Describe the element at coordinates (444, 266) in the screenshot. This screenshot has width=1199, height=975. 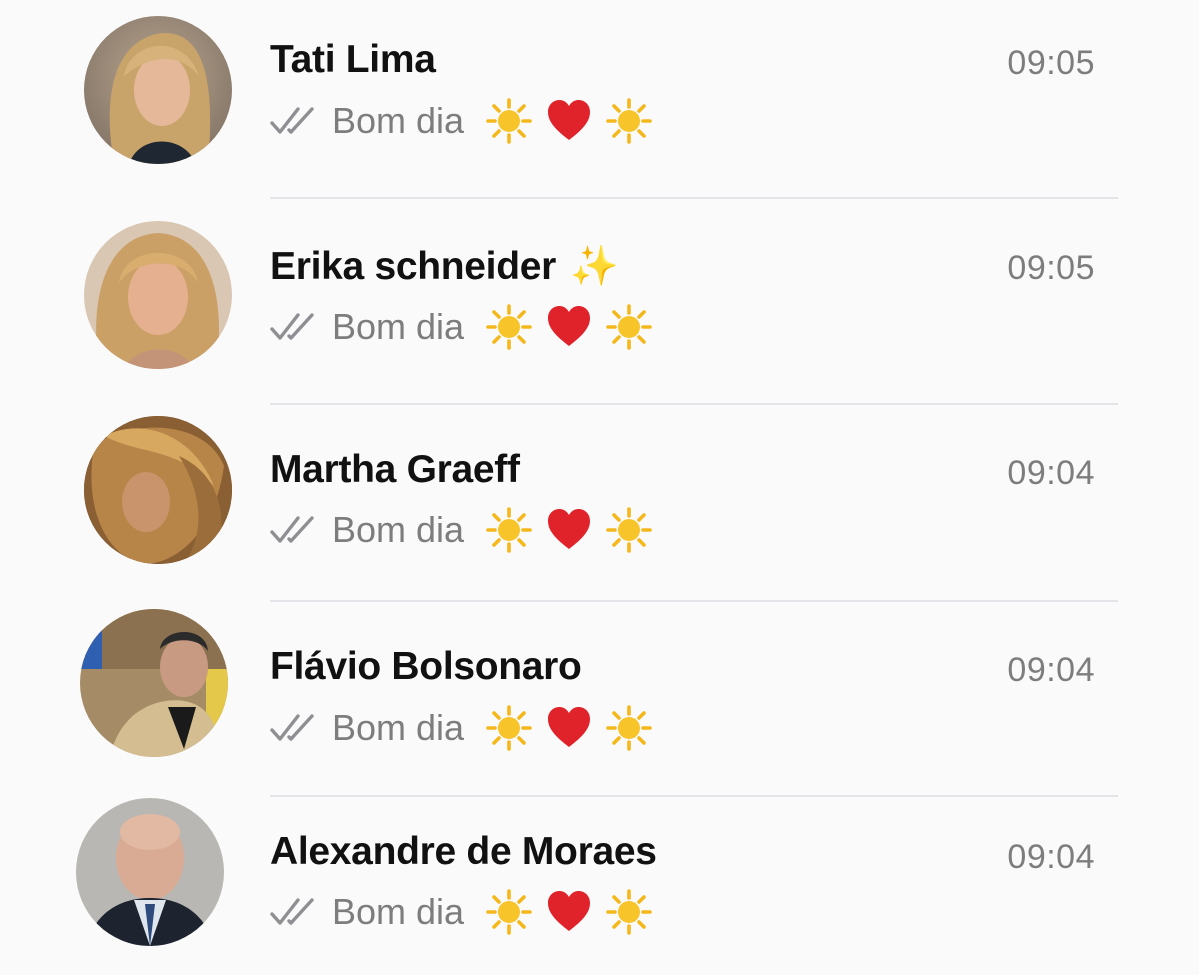
I see `contact-name: Erika schneider ✨` at that location.